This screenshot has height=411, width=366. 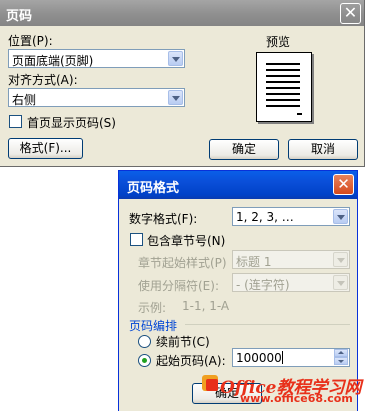 What do you see at coordinates (43, 80) in the screenshot?
I see `alignment-label: 对齐方式(A):` at bounding box center [43, 80].